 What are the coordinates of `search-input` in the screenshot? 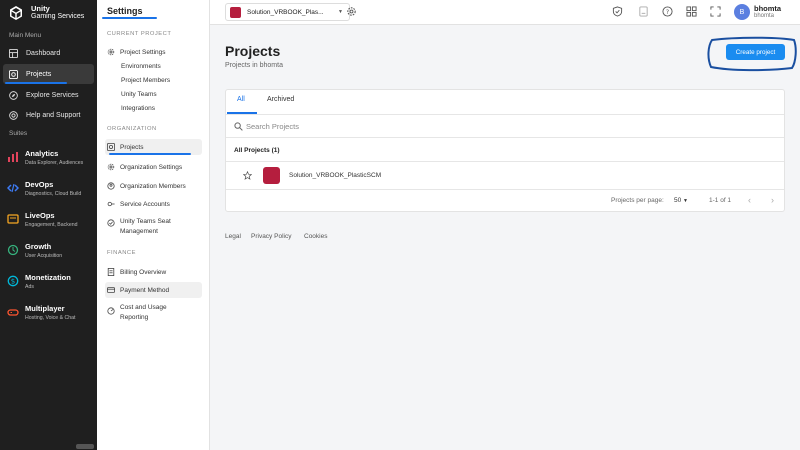 It's located at (396, 126).